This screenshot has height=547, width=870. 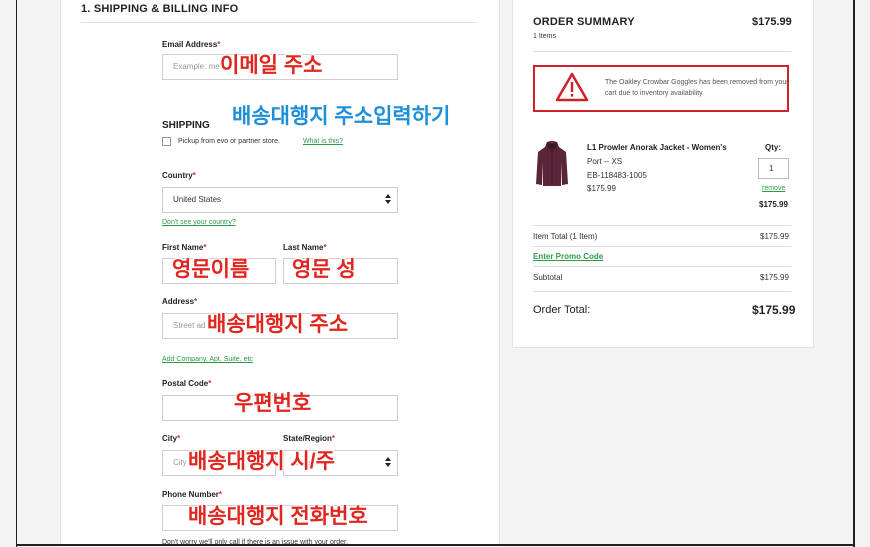 What do you see at coordinates (186, 125) in the screenshot?
I see `shipping-heading: SHIPPING` at bounding box center [186, 125].